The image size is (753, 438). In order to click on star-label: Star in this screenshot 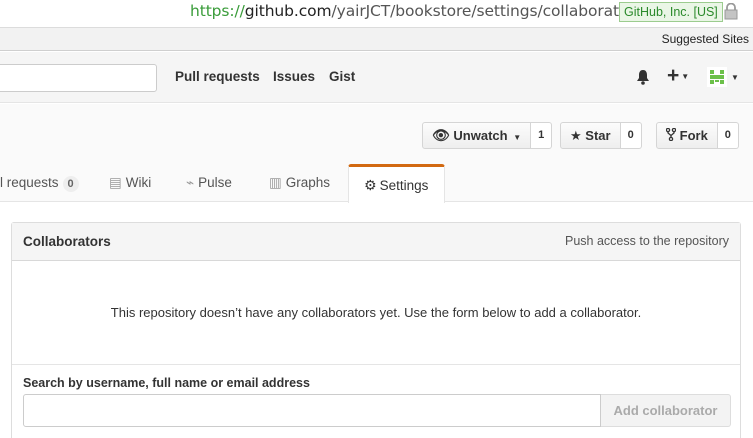, I will do `click(598, 135)`.